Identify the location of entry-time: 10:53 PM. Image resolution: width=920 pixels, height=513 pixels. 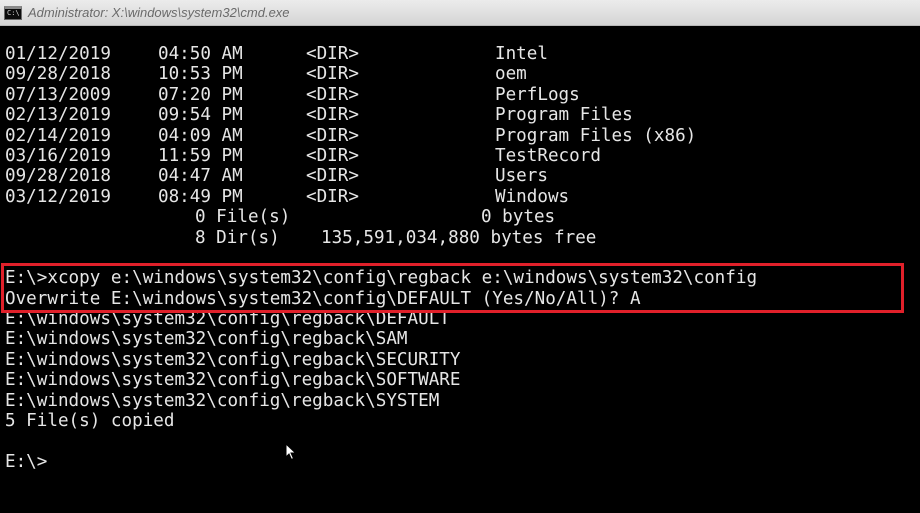
(200, 74).